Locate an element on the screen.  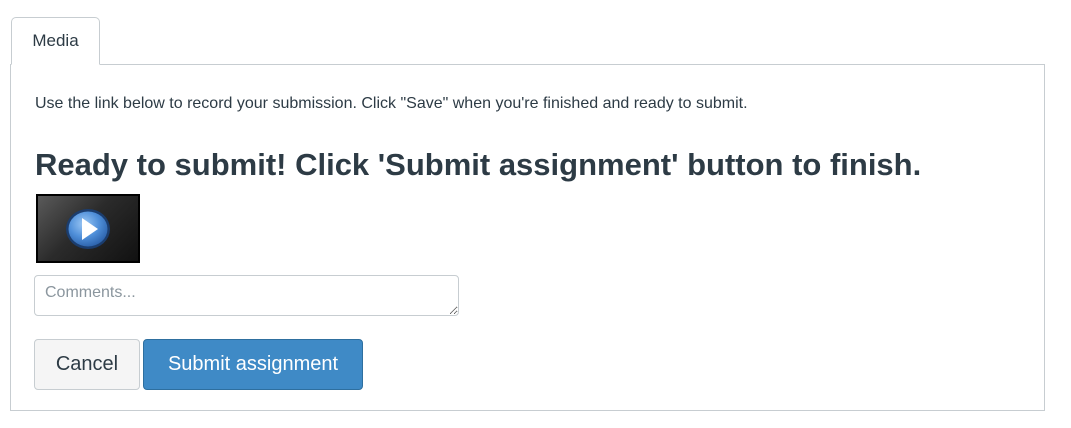
media-recording-thumbnail is located at coordinates (88, 228).